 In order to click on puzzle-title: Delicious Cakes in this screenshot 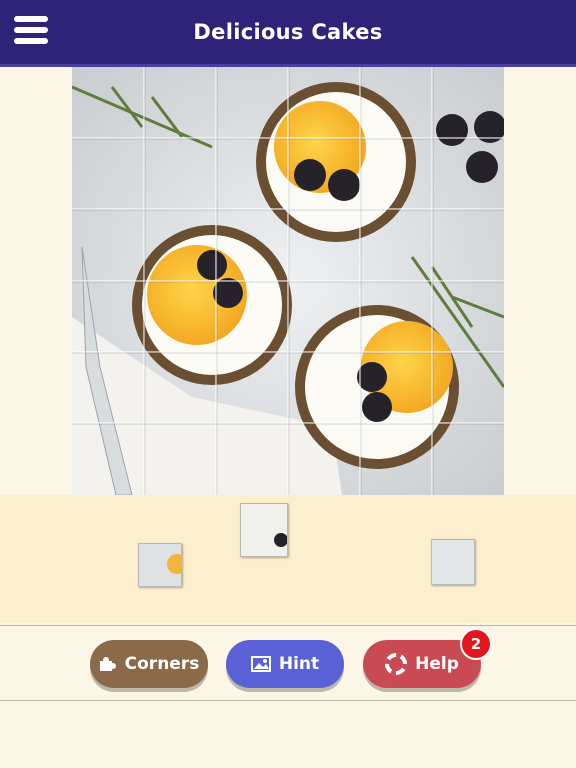, I will do `click(288, 32)`.